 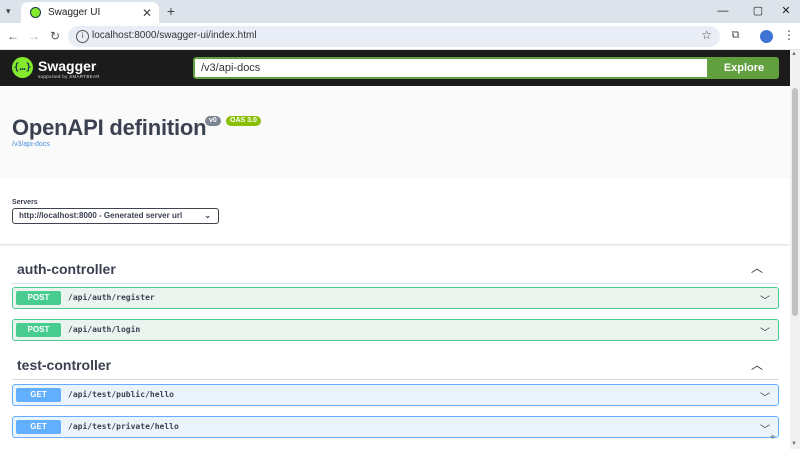 I want to click on operation-post-register: POST /api/auth/register ﹀, so click(x=395, y=298).